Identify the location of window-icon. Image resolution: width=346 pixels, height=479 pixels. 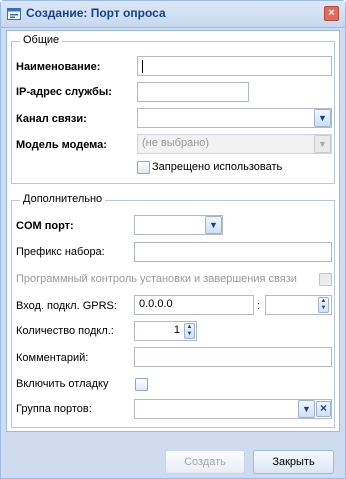
(14, 14).